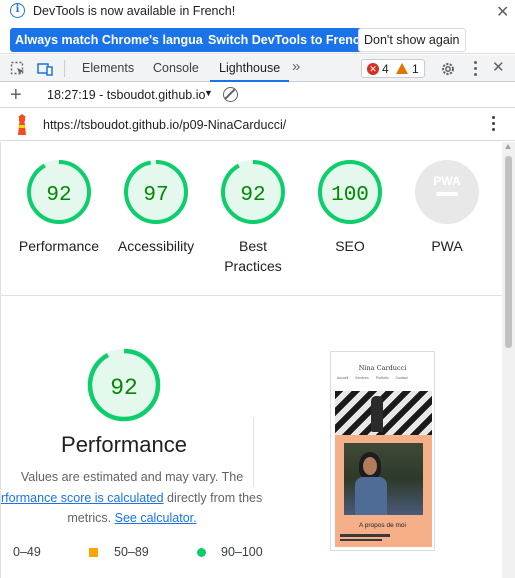  Describe the element at coordinates (370, 538) in the screenshot. I see `thumbnail-text-lines` at that location.